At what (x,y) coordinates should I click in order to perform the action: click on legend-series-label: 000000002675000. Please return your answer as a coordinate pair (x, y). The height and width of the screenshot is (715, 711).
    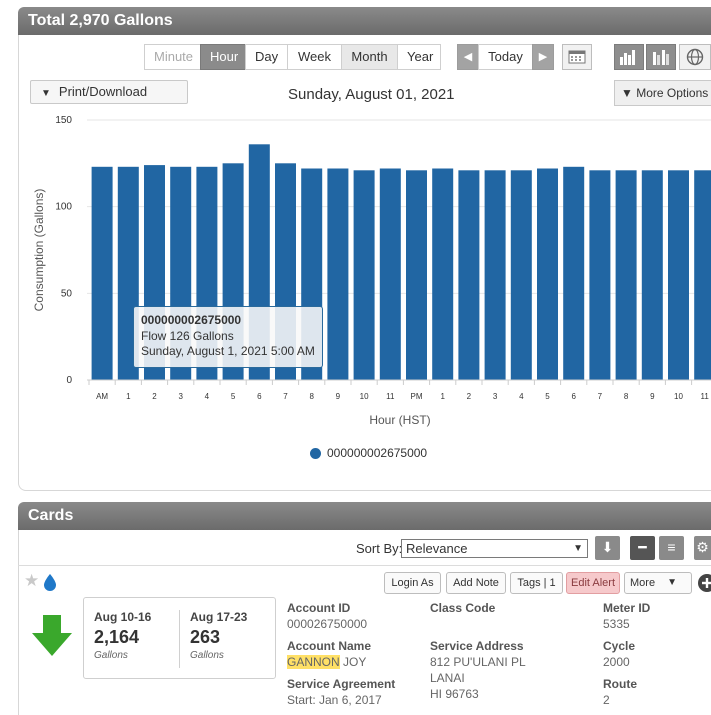
    Looking at the image, I should click on (377, 453).